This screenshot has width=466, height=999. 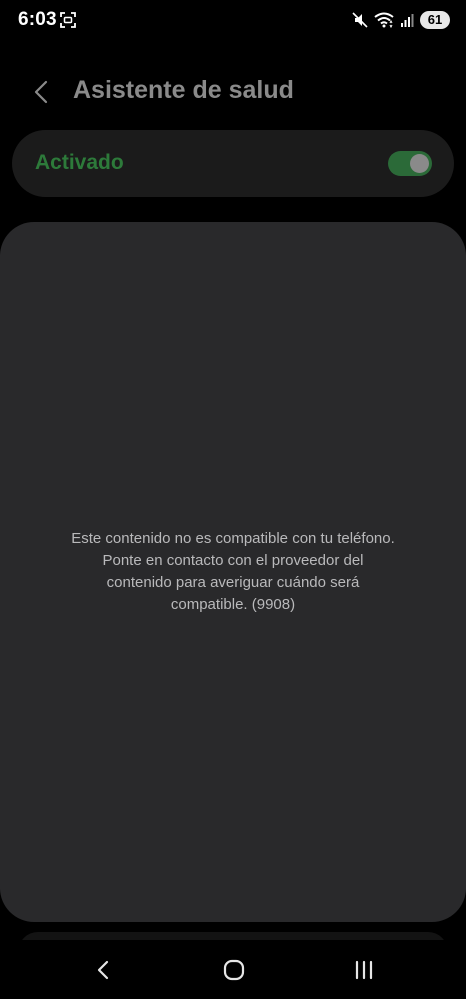 I want to click on nav-home-button, so click(x=234, y=970).